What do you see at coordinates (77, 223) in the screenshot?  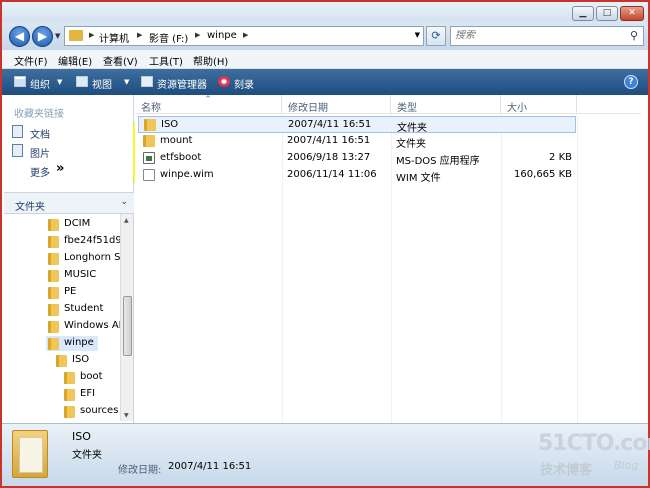 I see `tree-item-label: DCIM` at bounding box center [77, 223].